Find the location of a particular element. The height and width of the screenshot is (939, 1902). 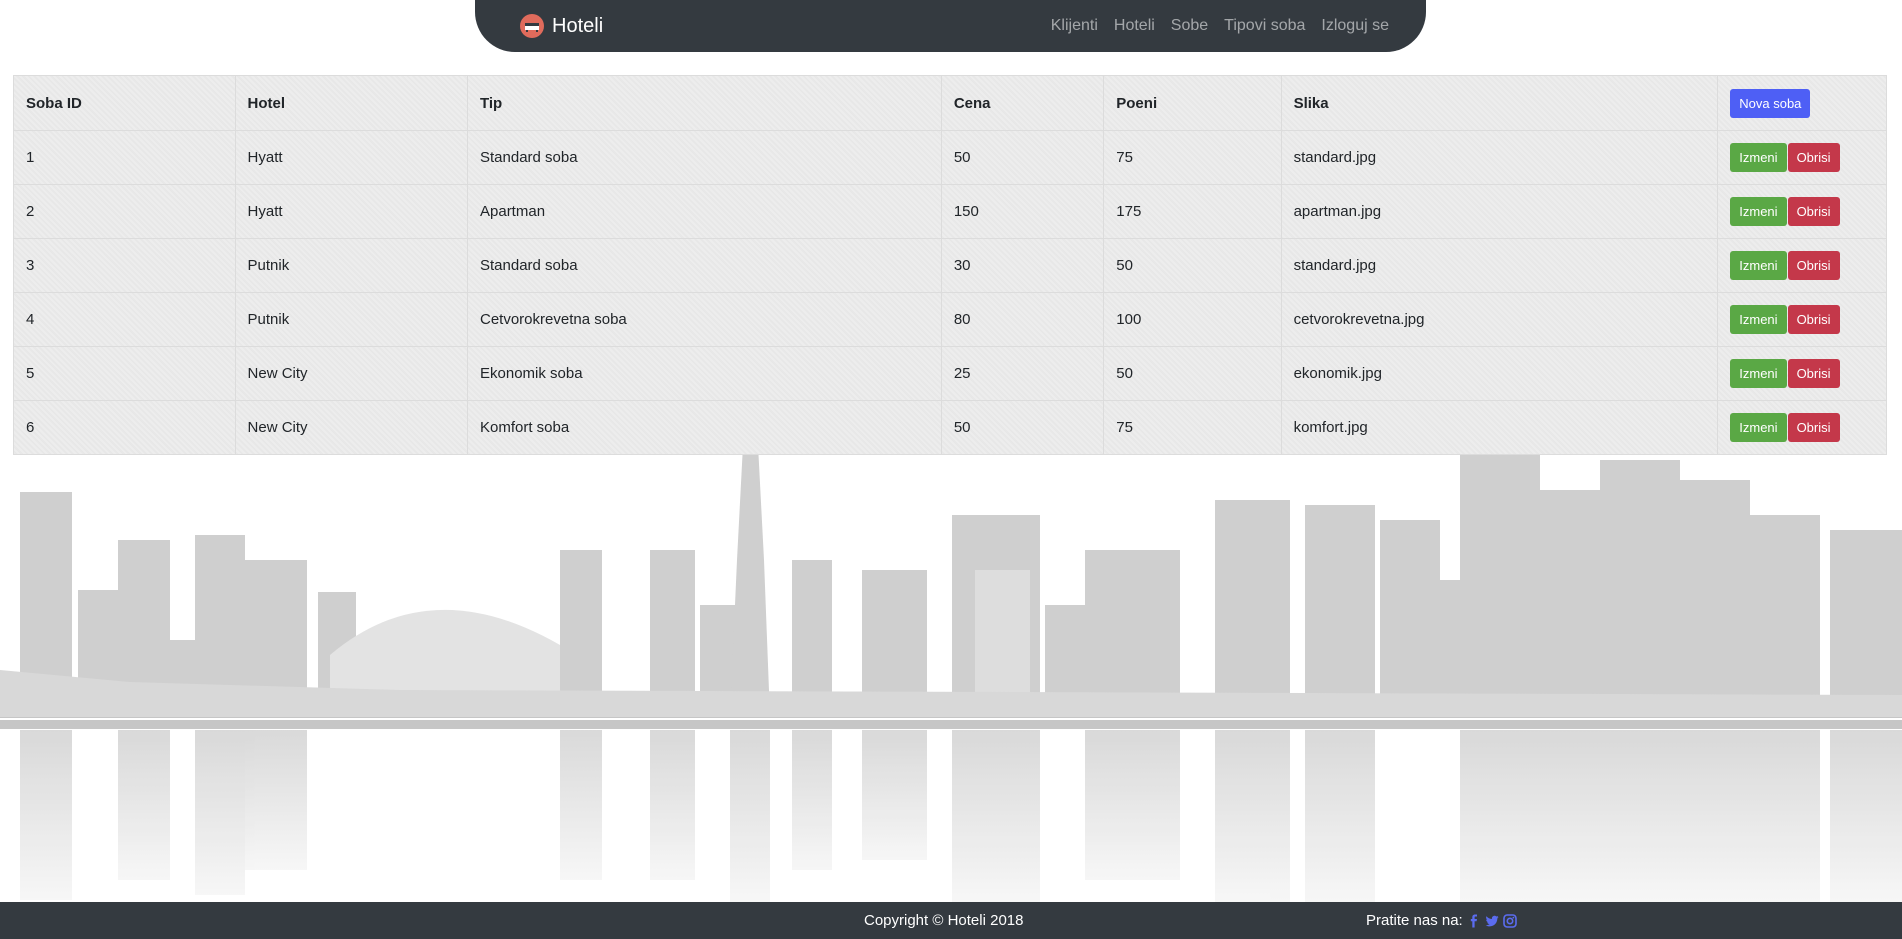

cell-tip: Cetvorokrevetna soba is located at coordinates (704, 319).